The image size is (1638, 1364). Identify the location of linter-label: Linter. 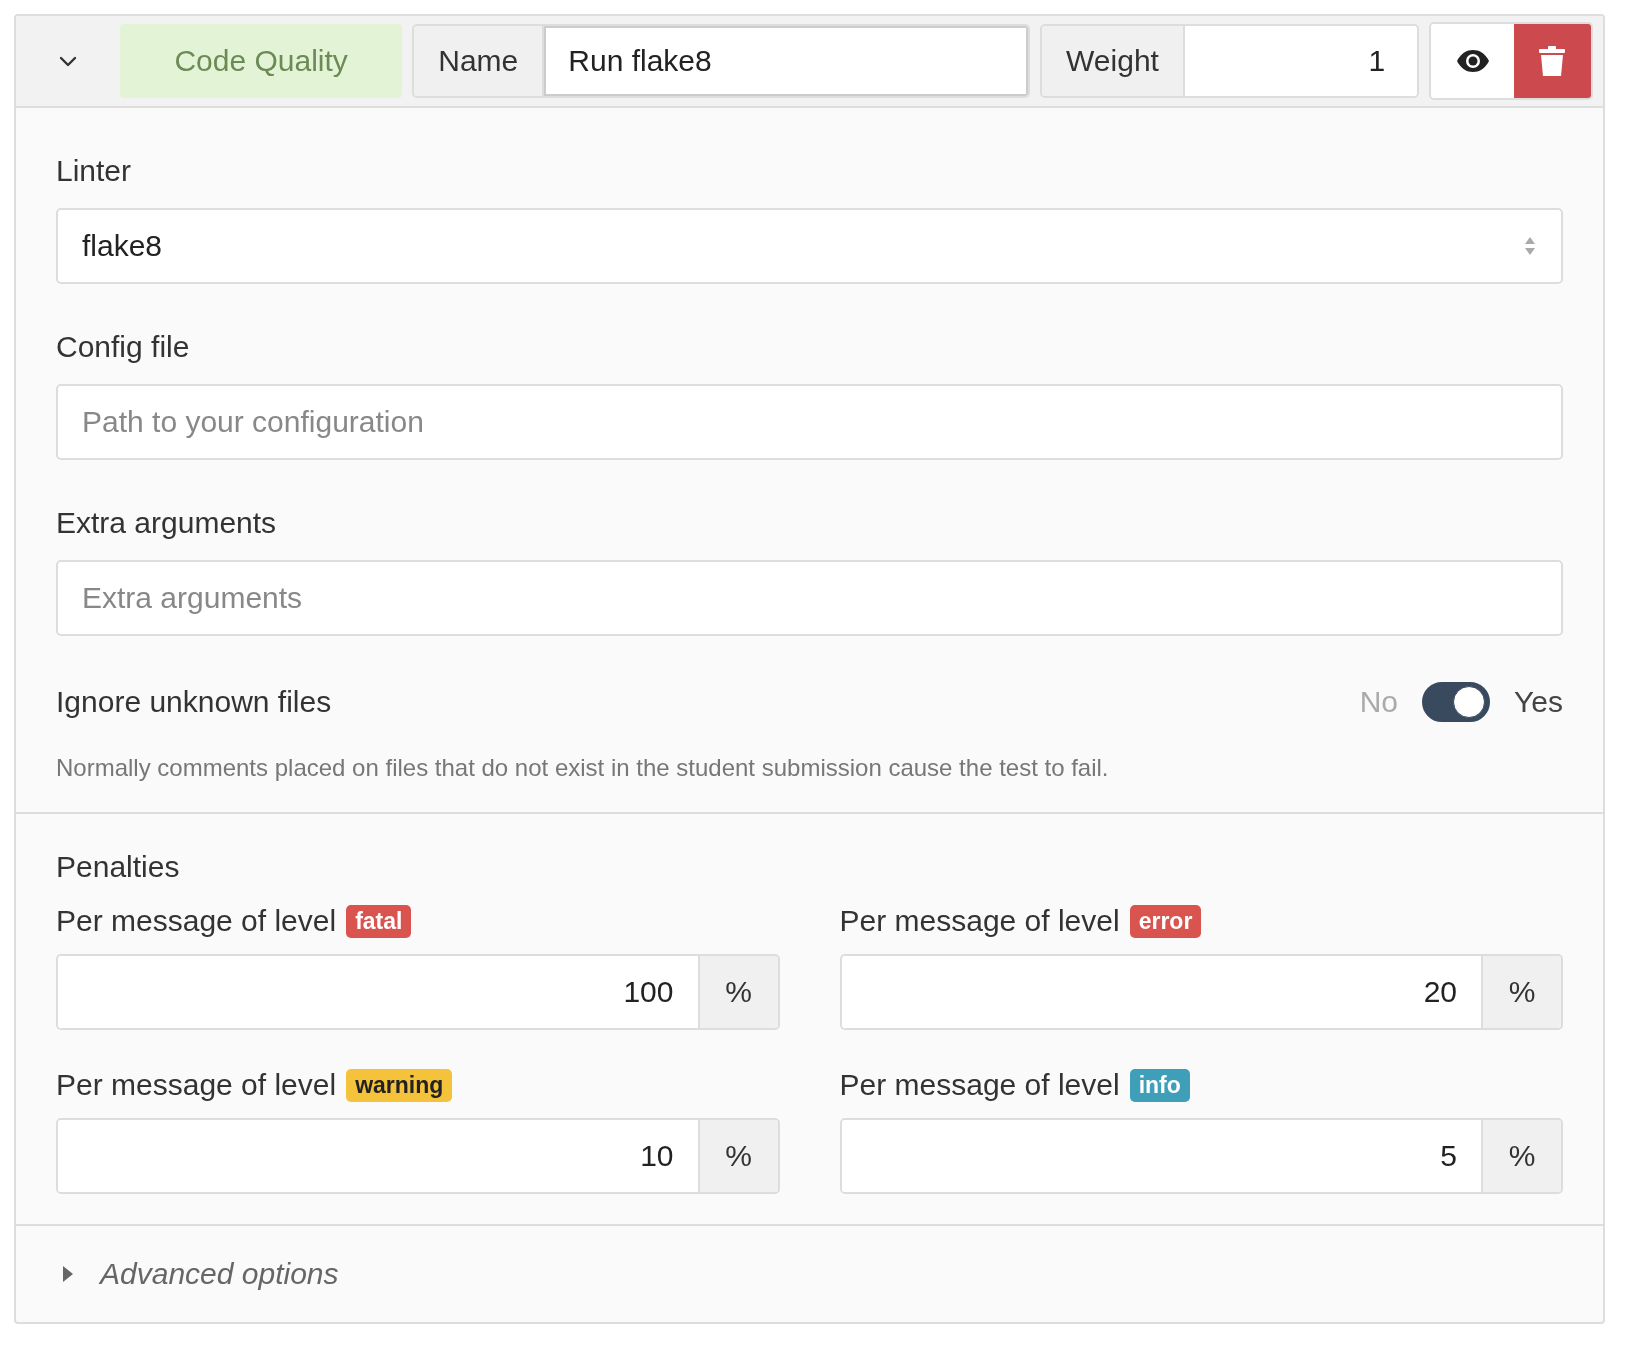
(94, 171).